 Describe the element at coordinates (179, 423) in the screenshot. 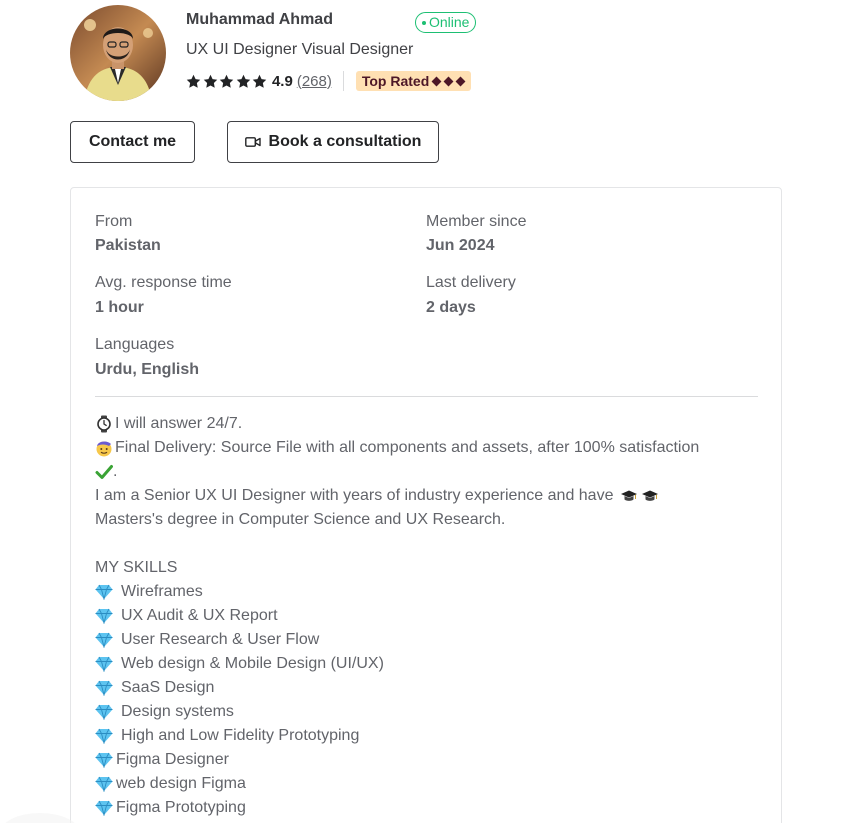

I see `description-text: I will answer 24/7.` at that location.